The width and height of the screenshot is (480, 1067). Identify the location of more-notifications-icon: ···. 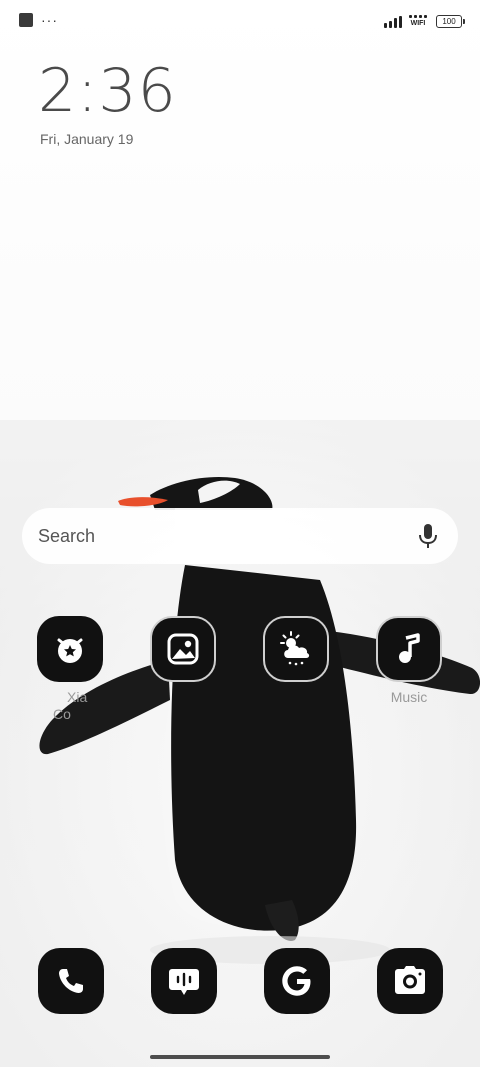
(49, 20).